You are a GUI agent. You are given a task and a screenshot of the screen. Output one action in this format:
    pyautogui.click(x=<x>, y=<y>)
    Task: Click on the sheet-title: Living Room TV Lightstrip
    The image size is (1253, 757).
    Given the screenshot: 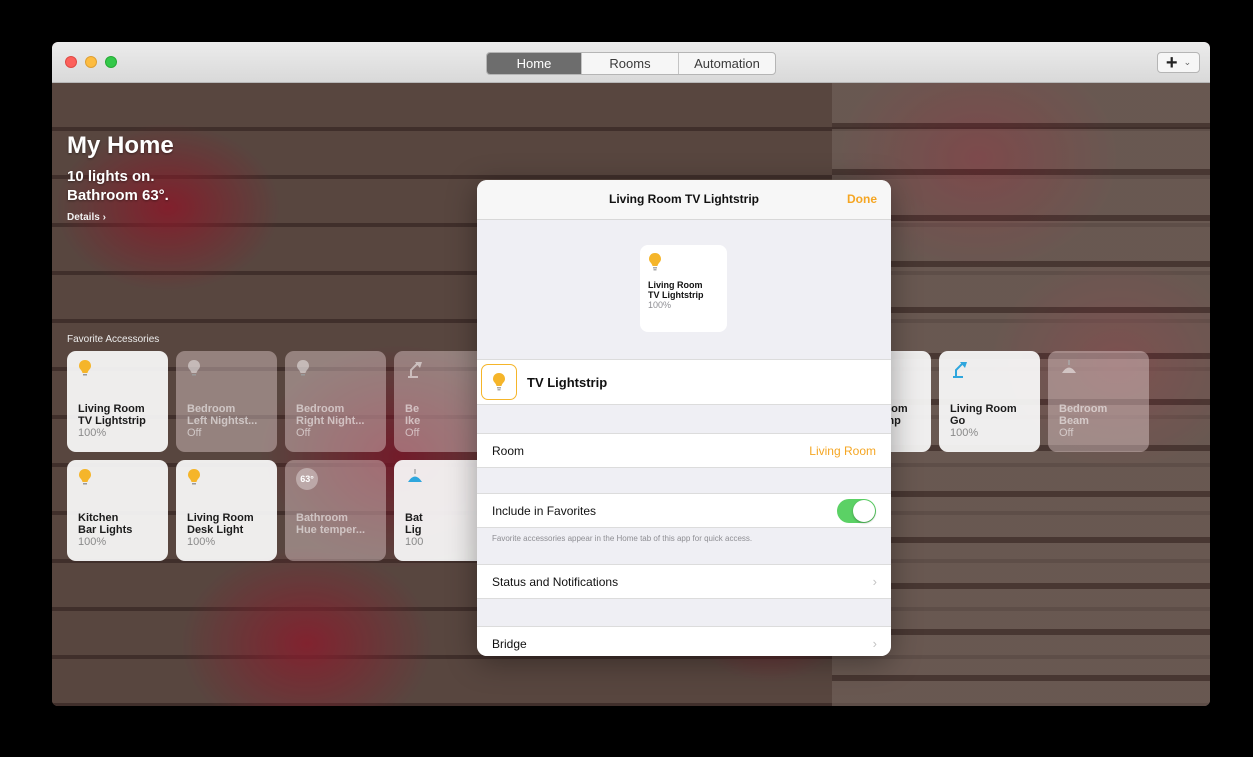 What is the action you would take?
    pyautogui.click(x=684, y=199)
    